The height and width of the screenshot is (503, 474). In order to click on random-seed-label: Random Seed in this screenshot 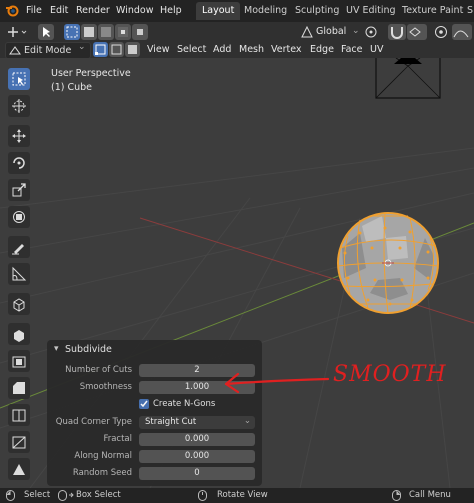, I will do `click(102, 473)`.